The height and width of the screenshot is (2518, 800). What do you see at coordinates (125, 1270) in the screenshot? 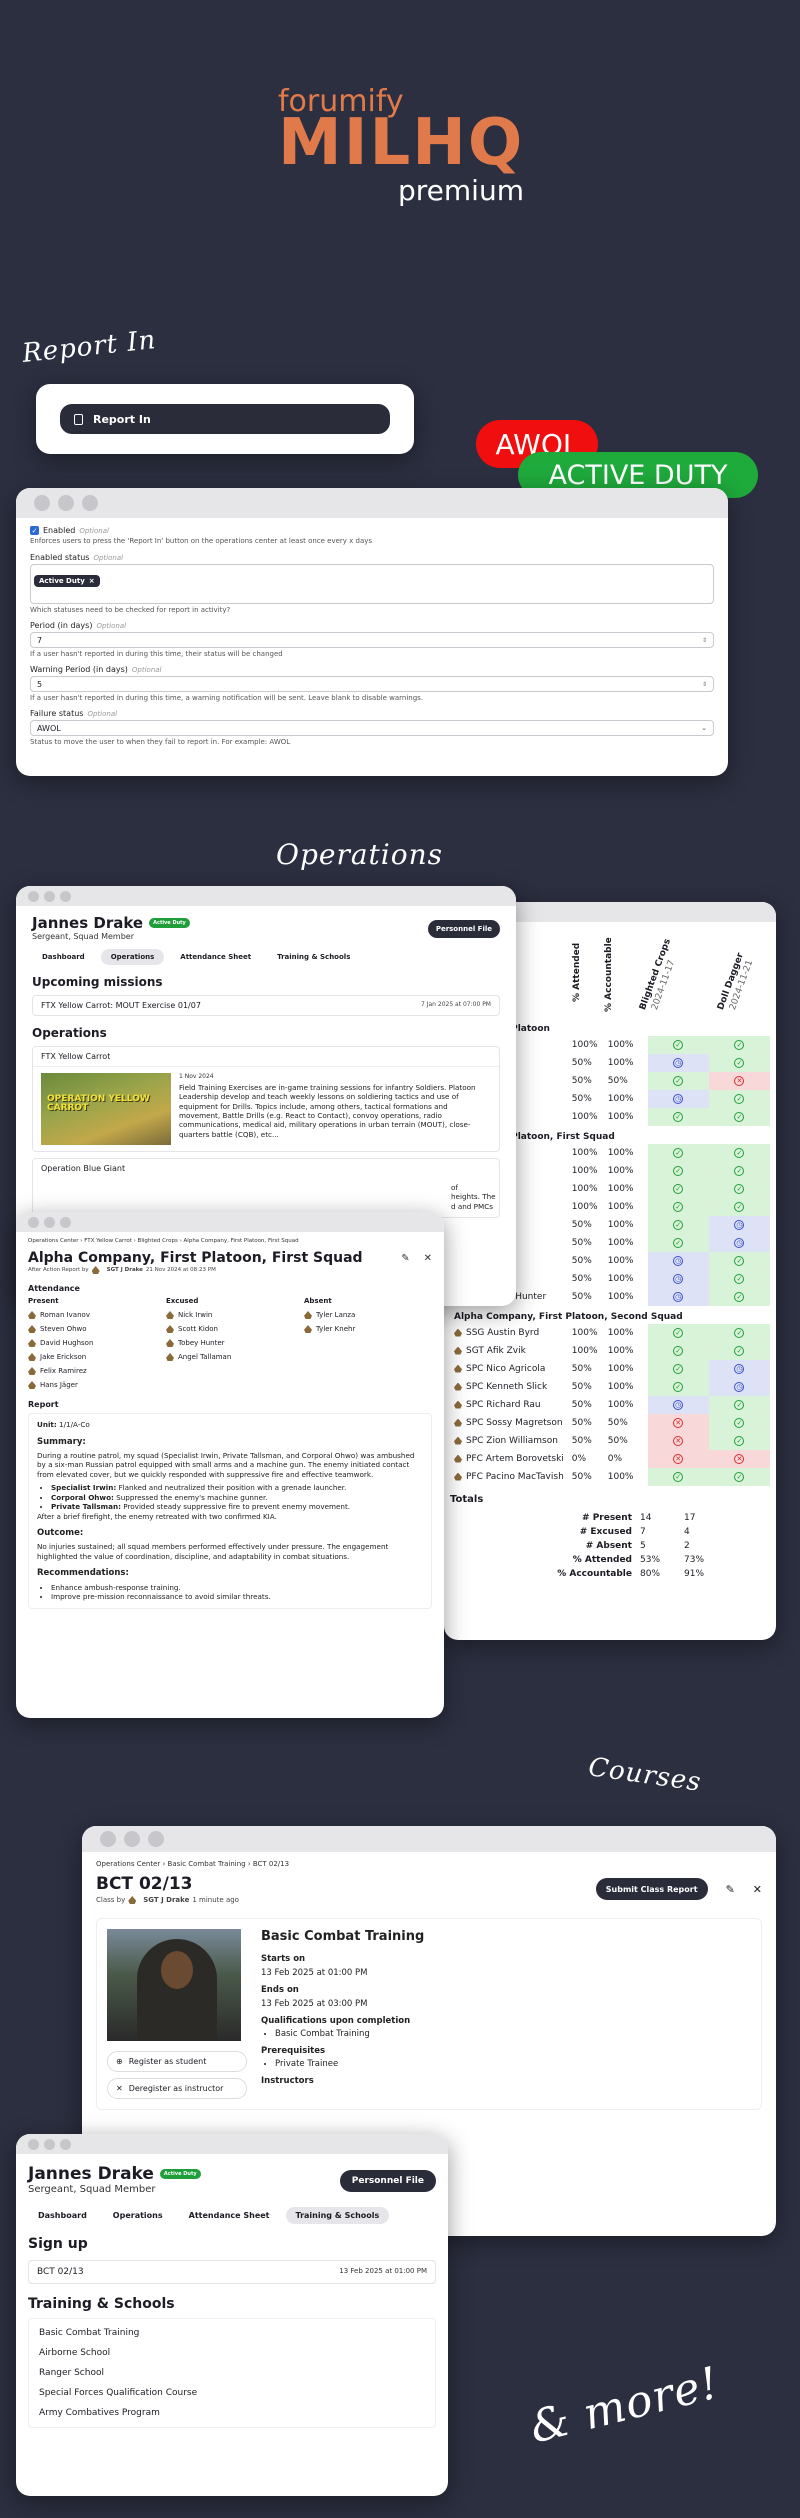
I see `report-author: SGT J Drake` at bounding box center [125, 1270].